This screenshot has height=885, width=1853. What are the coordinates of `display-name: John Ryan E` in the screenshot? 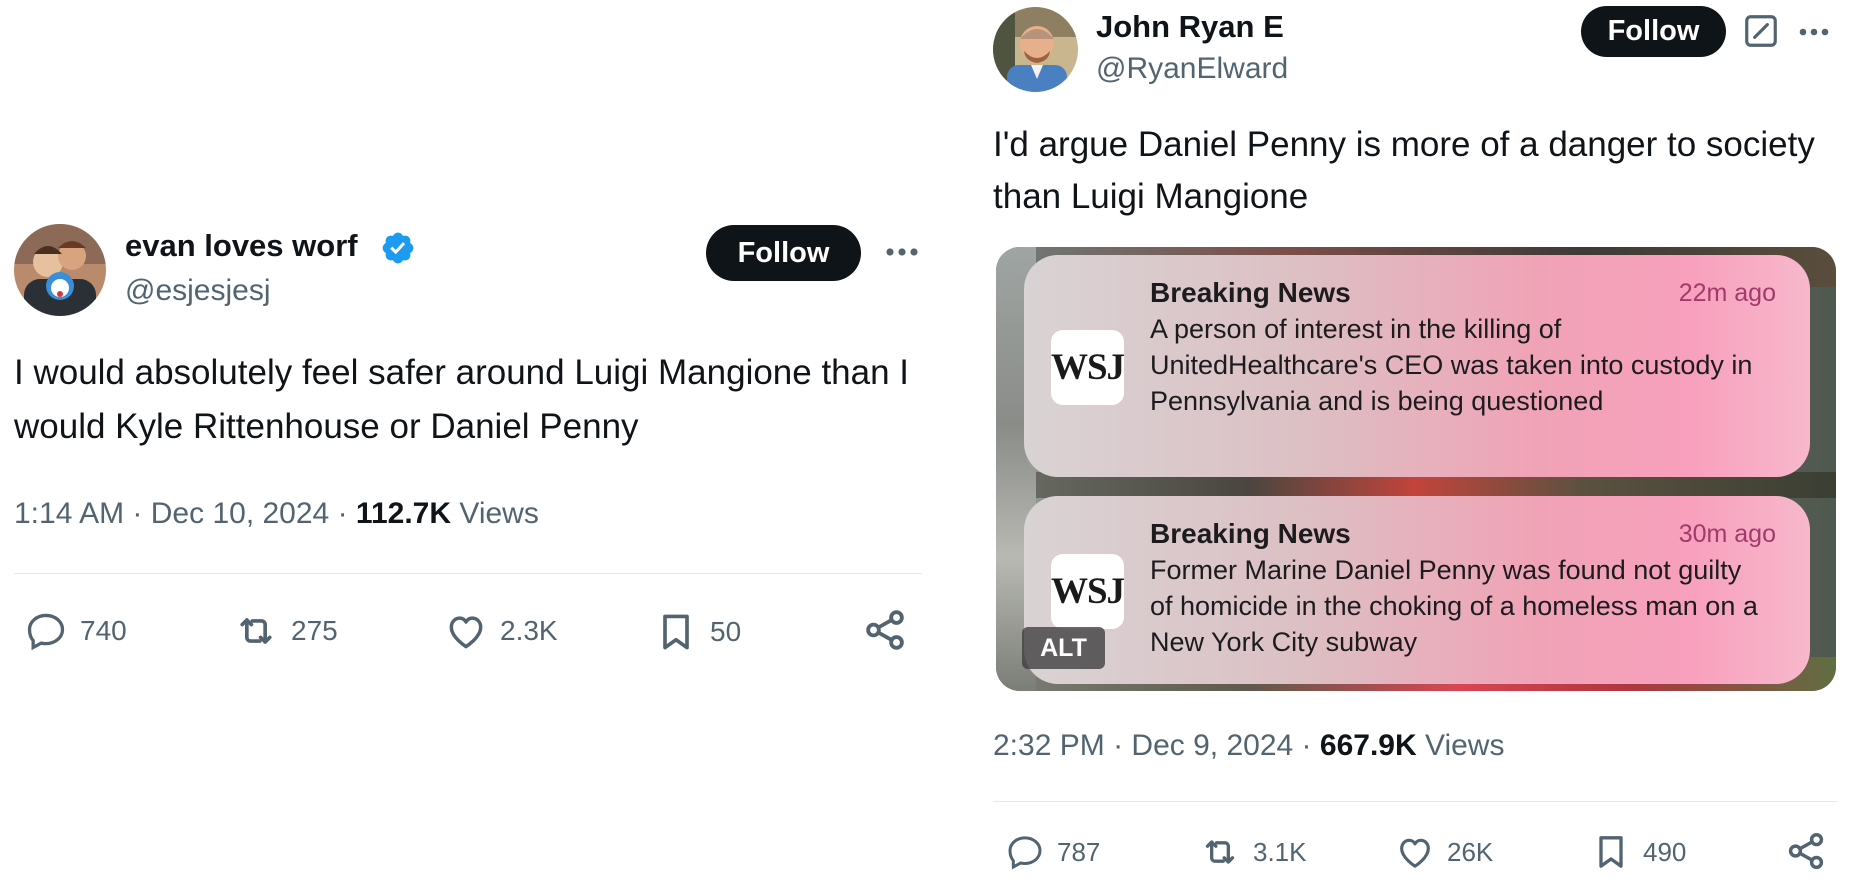 It's located at (1190, 27).